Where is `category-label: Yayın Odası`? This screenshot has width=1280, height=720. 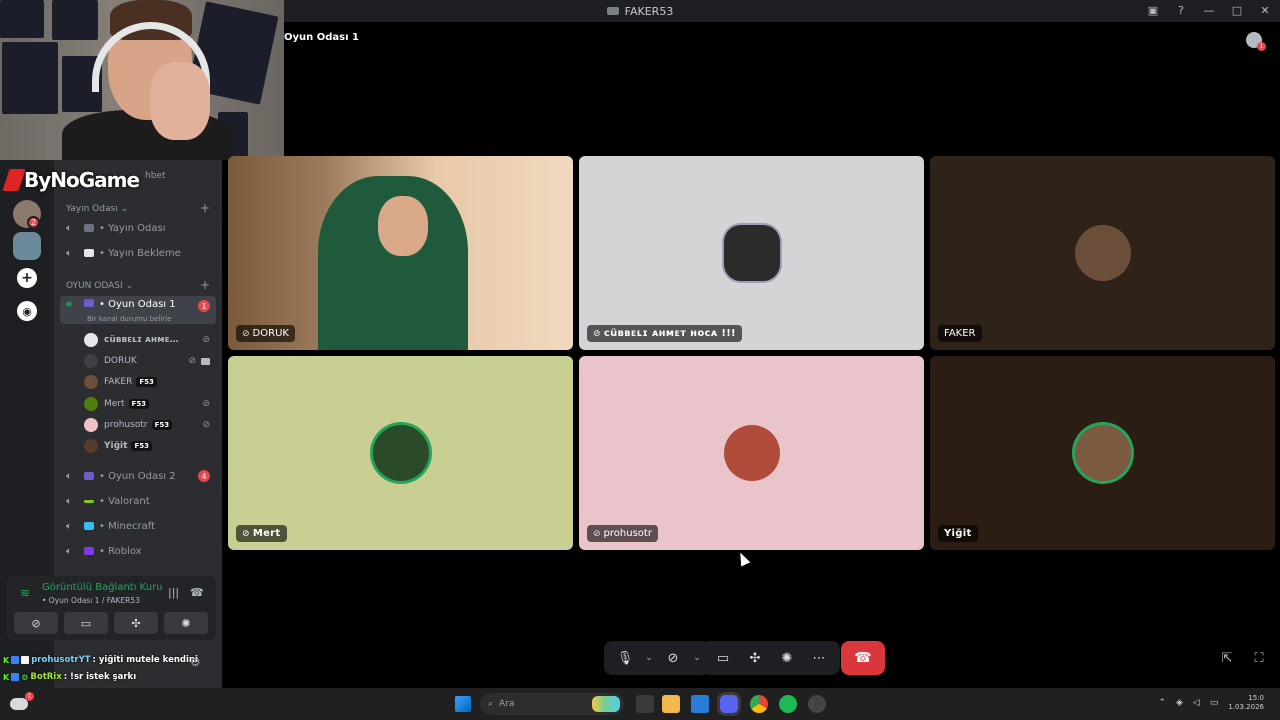 category-label: Yayın Odası is located at coordinates (92, 209).